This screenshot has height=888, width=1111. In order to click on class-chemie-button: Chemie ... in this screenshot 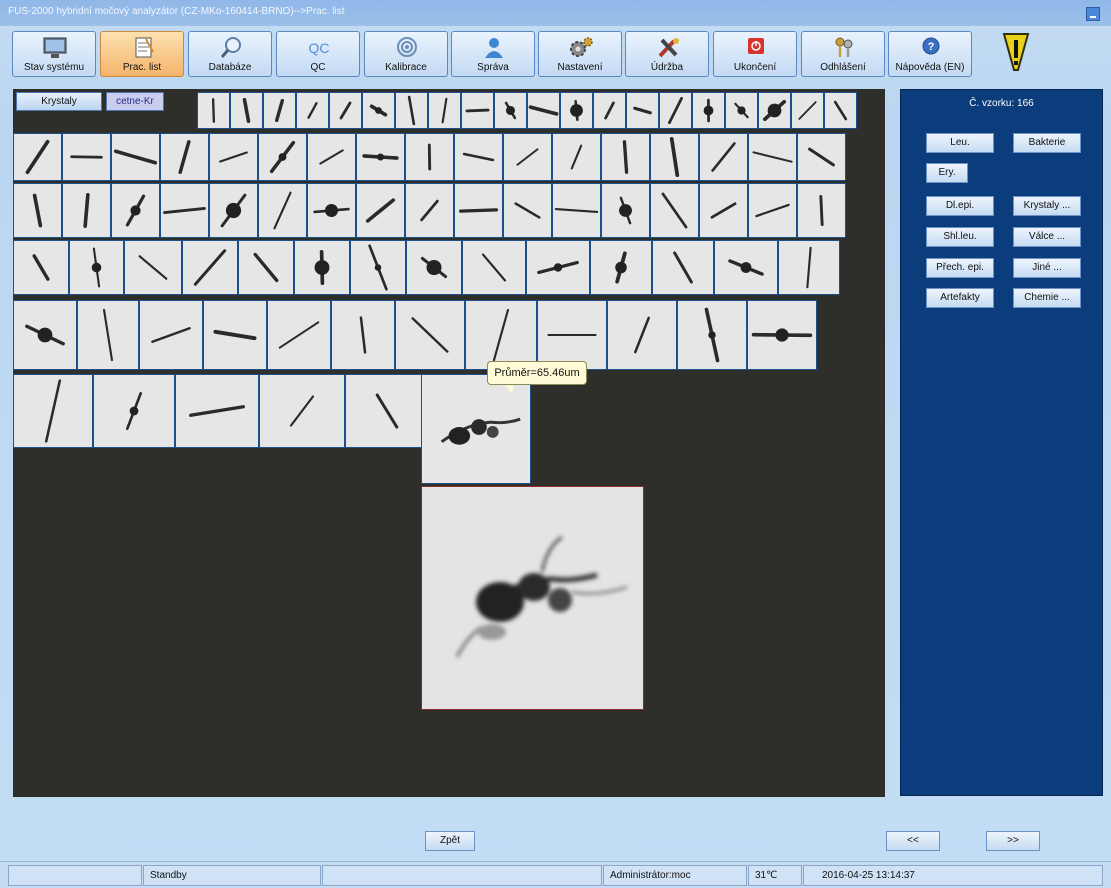, I will do `click(1047, 298)`.